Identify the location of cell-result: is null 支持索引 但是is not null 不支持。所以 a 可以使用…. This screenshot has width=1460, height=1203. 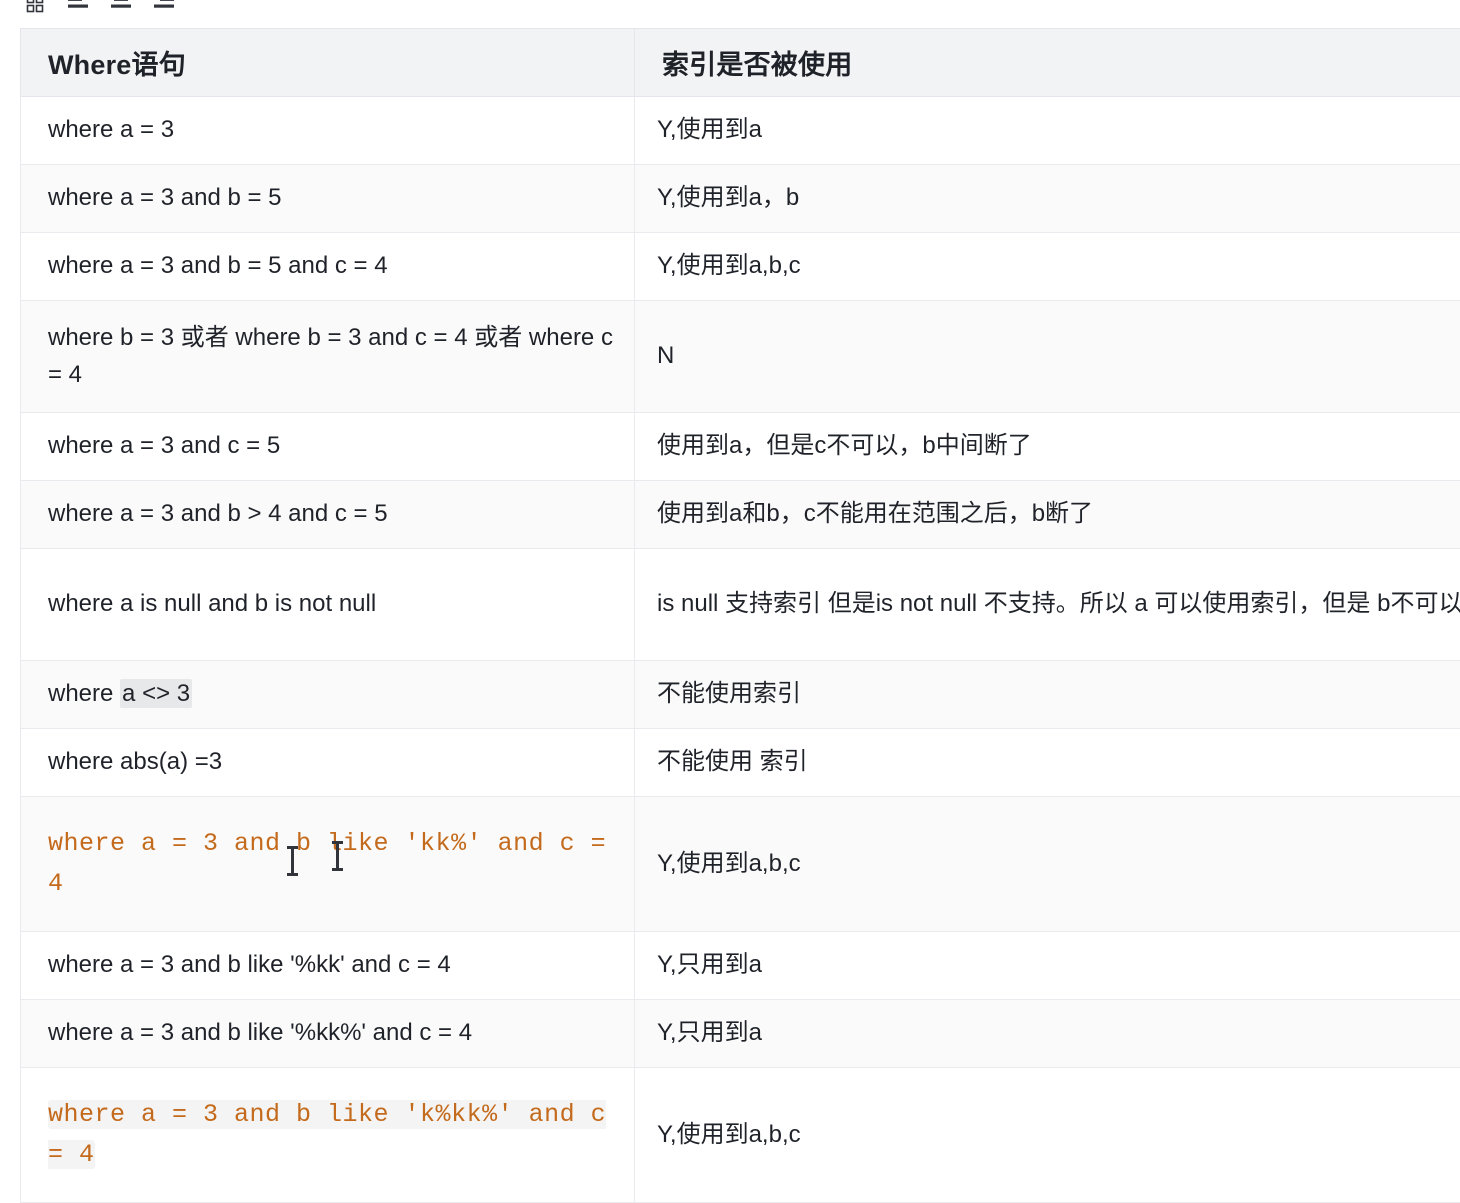
(1047, 605).